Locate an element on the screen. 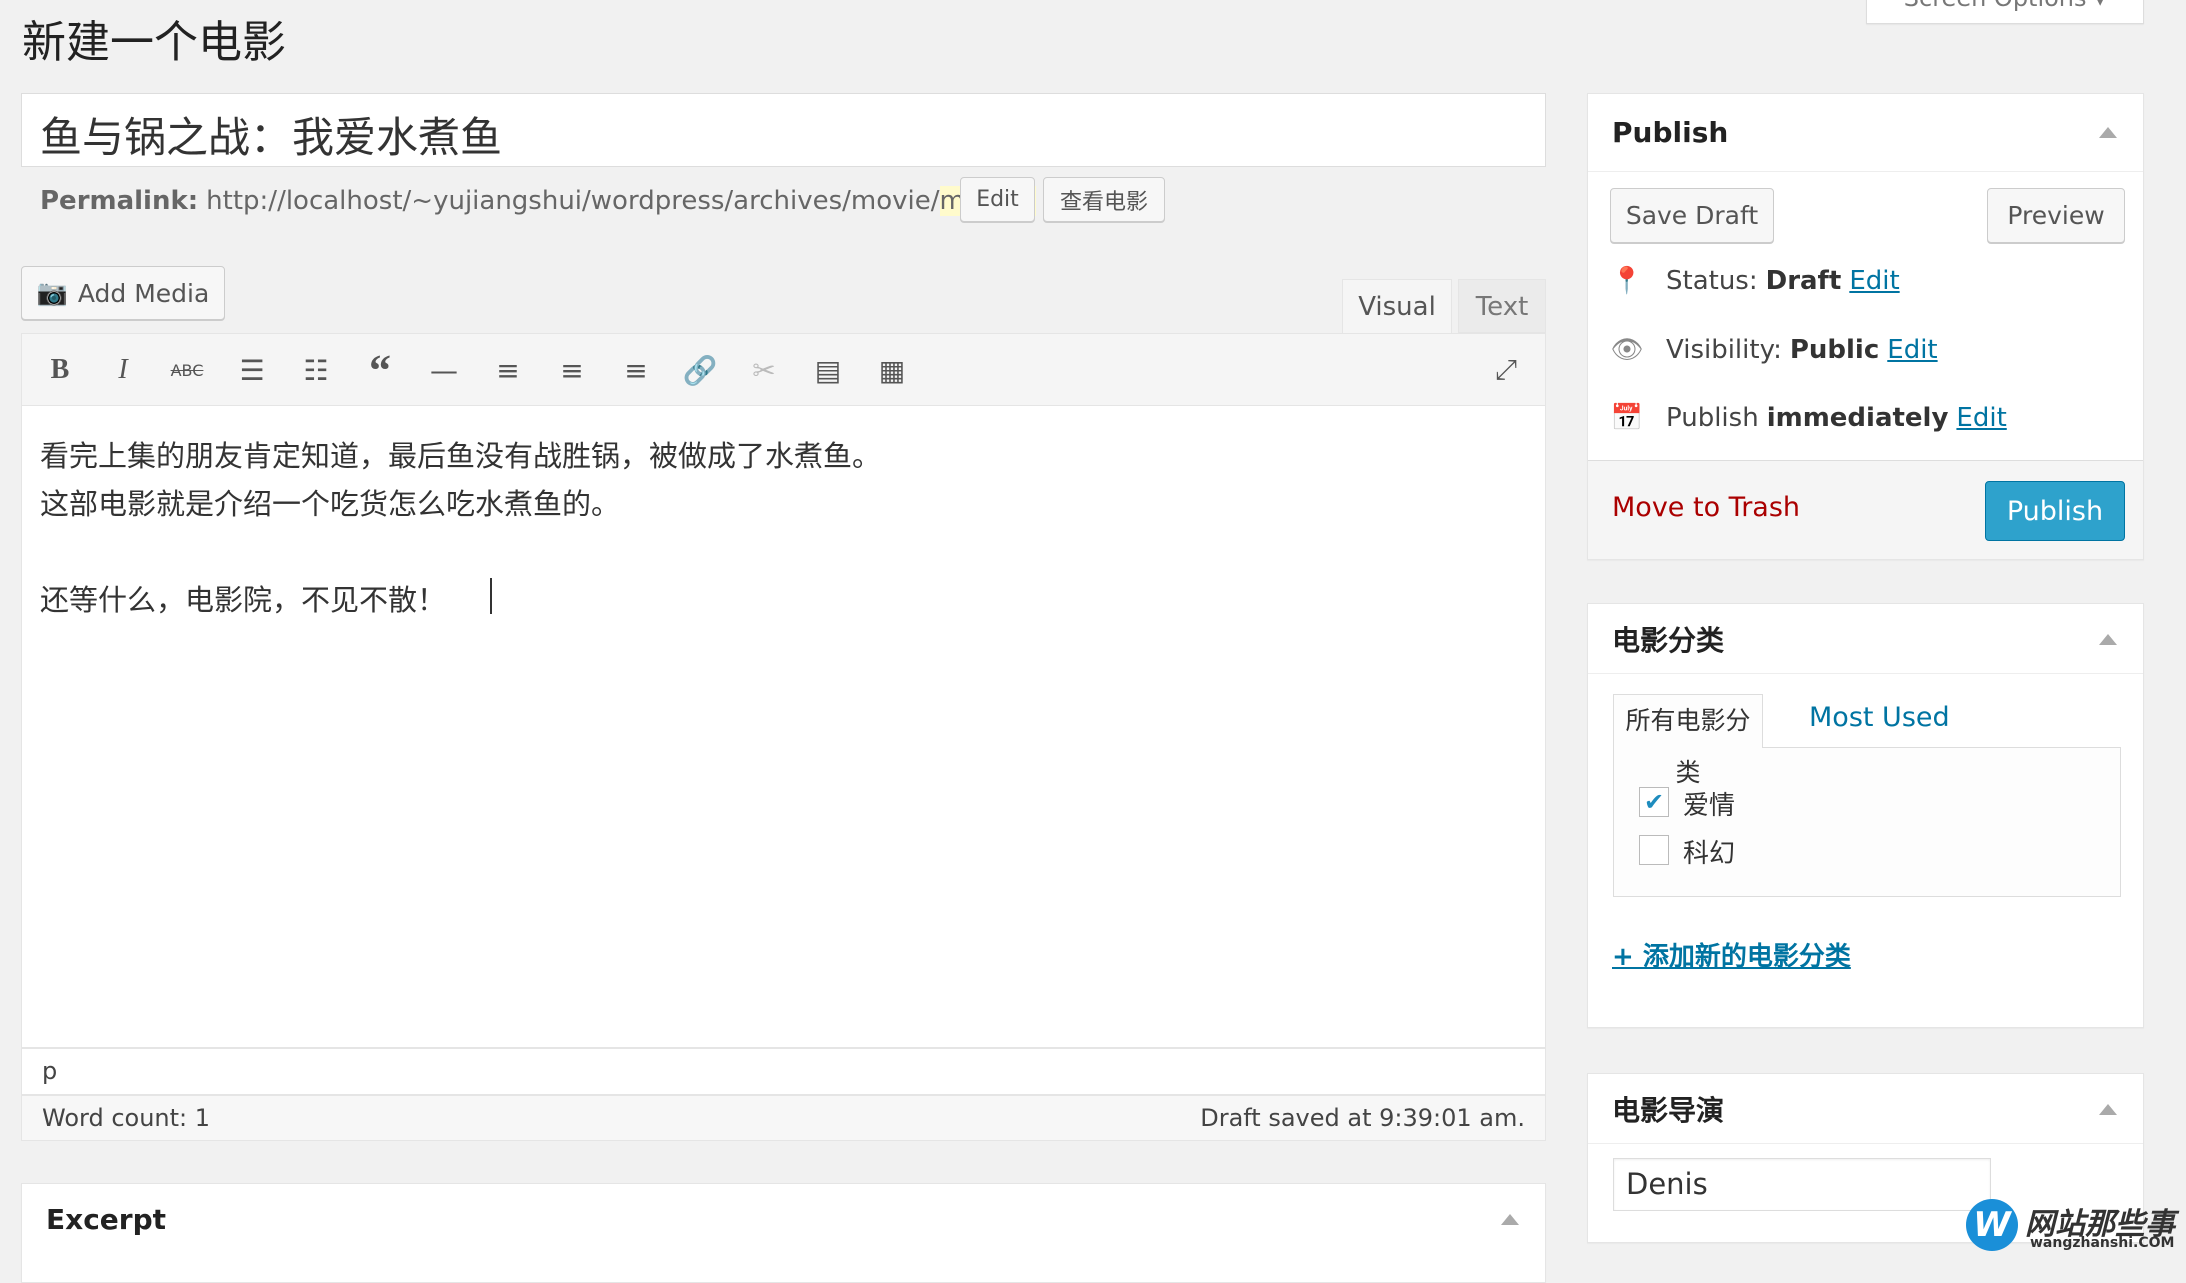 Image resolution: width=2186 pixels, height=1283 pixels. preview-button: Preview is located at coordinates (2056, 215).